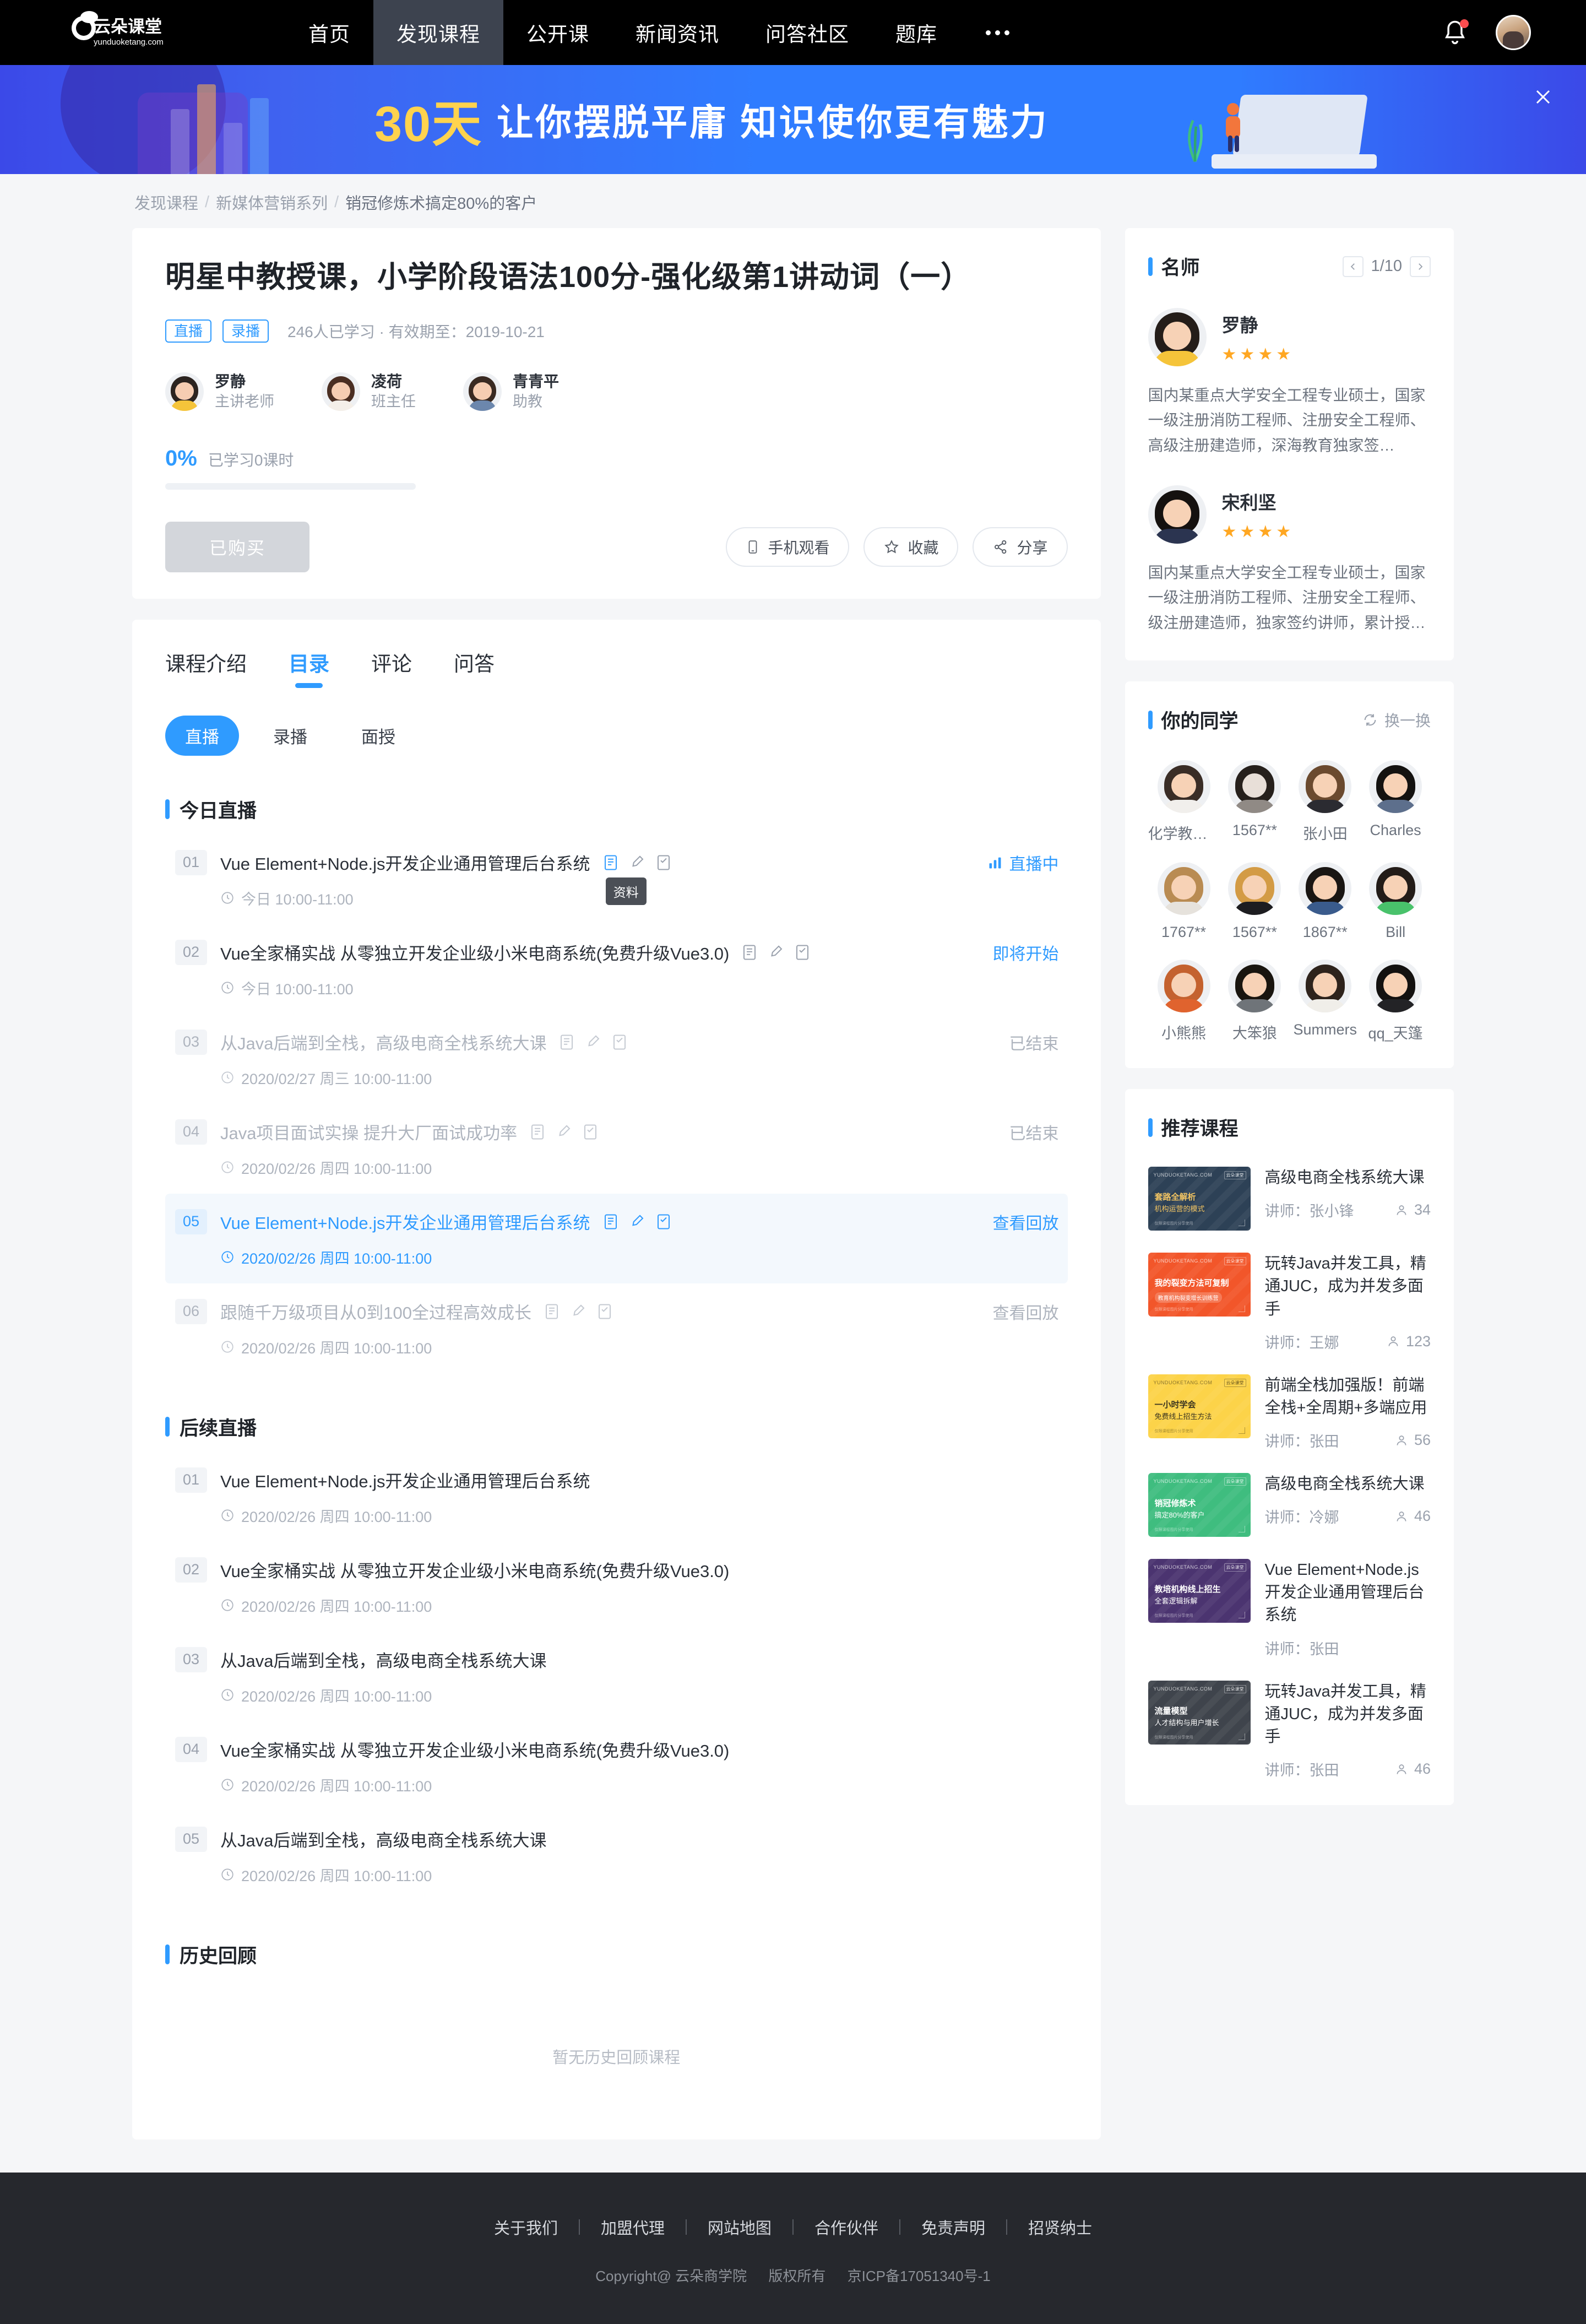  Describe the element at coordinates (997, 32) in the screenshot. I see `more-dots-icon` at that location.